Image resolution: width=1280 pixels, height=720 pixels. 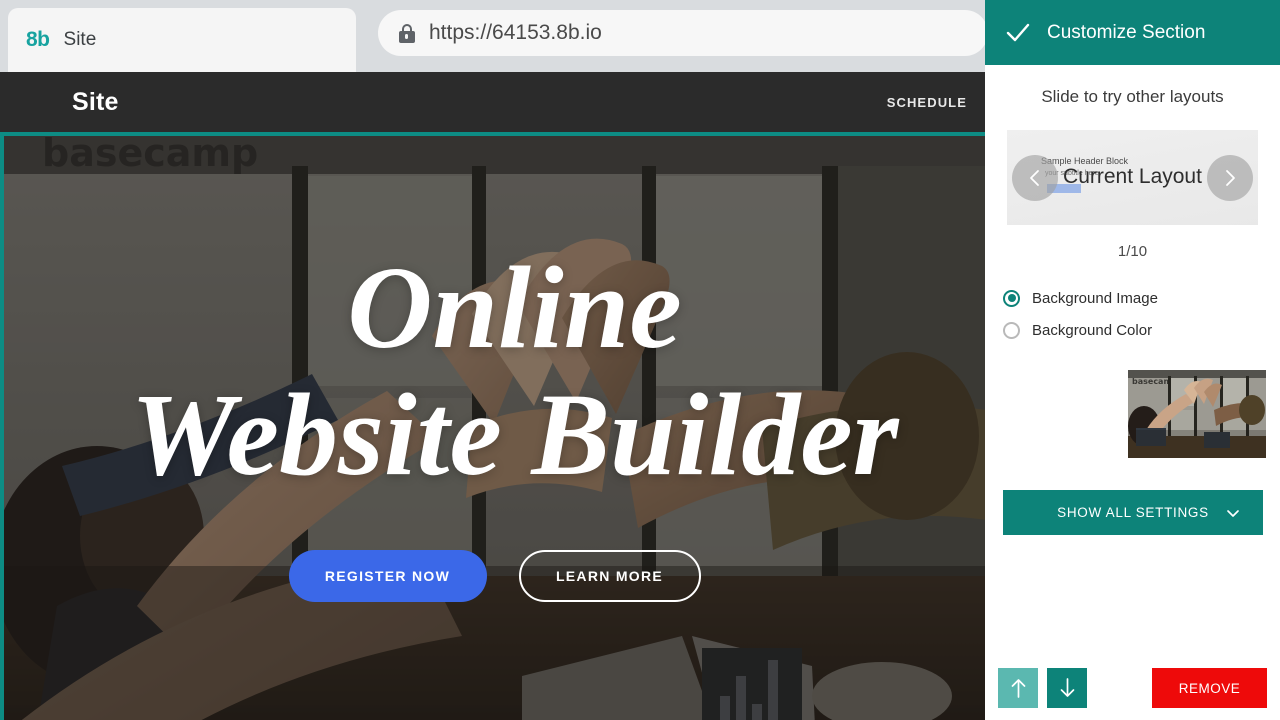 What do you see at coordinates (1233, 513) in the screenshot?
I see `chevron-down-icon` at bounding box center [1233, 513].